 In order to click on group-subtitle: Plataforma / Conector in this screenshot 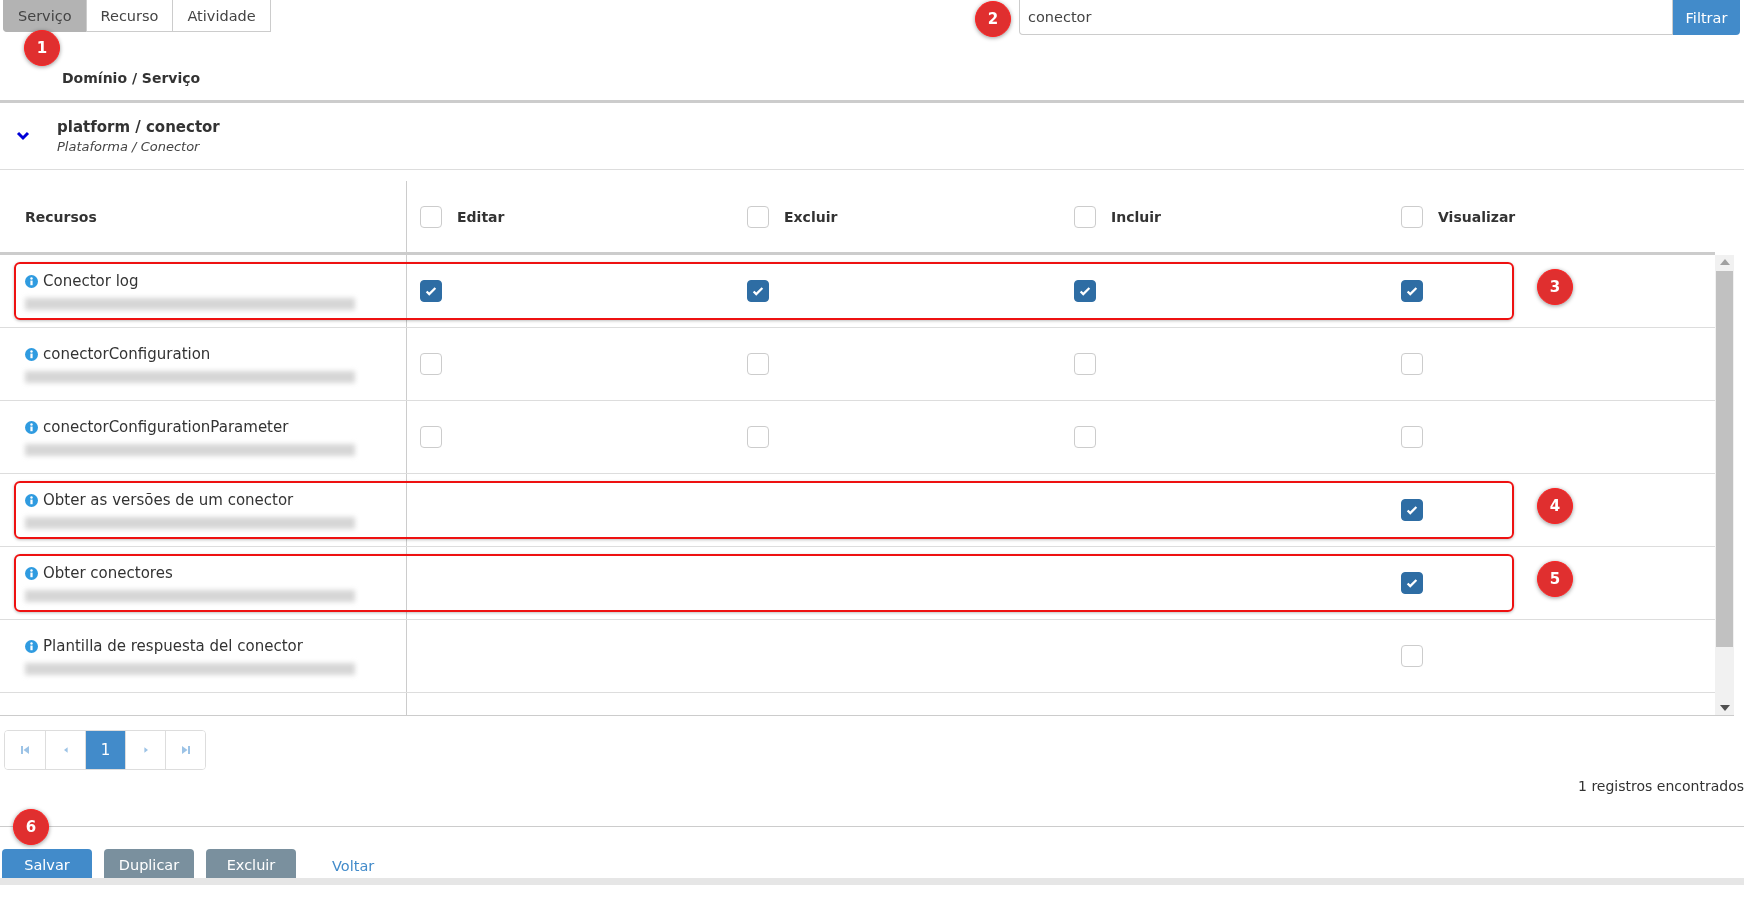, I will do `click(129, 146)`.